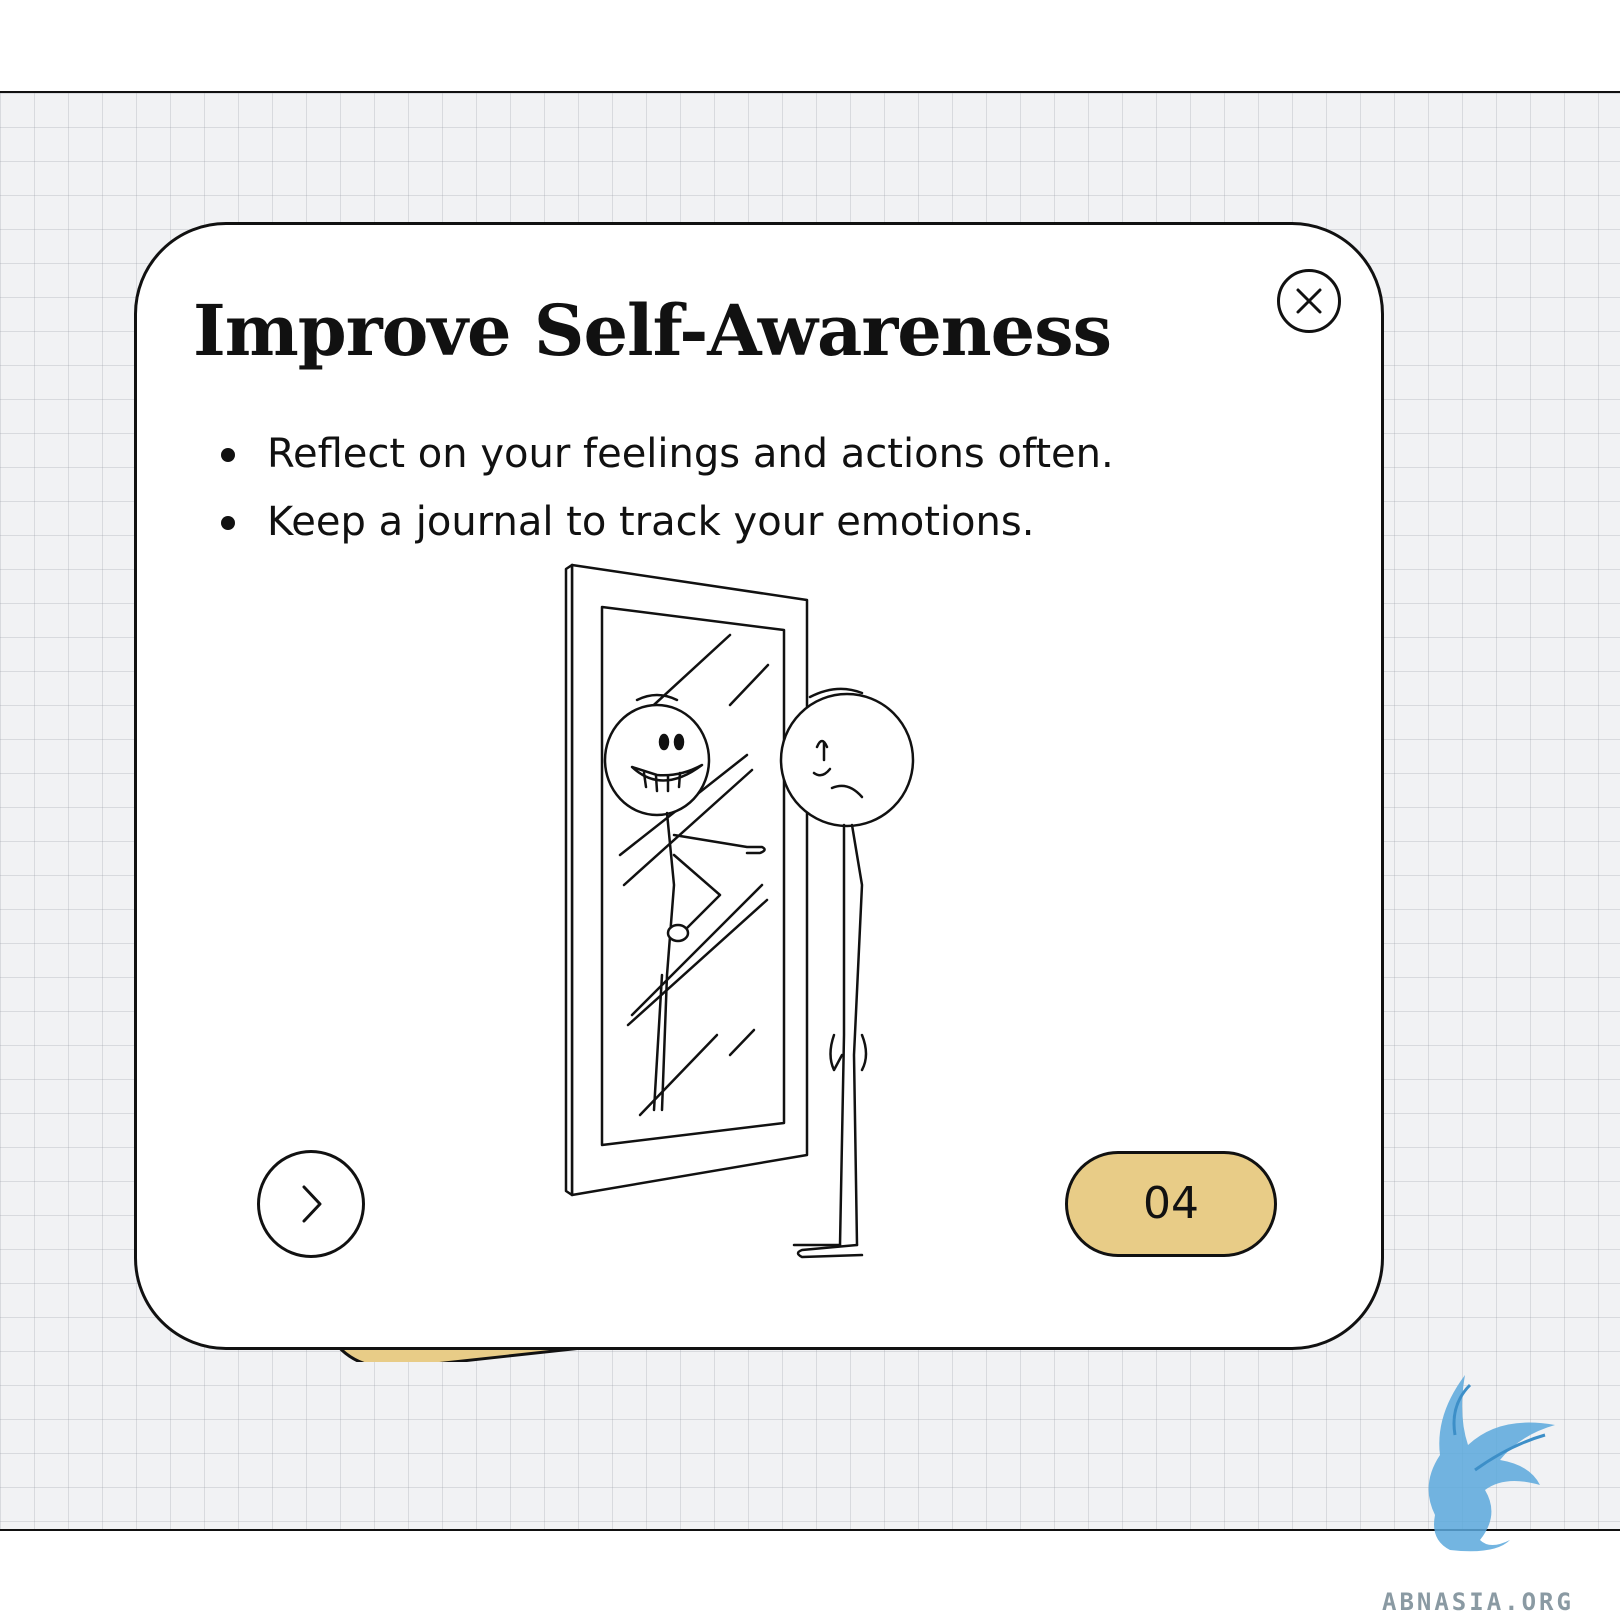  I want to click on close-icon, so click(1309, 301).